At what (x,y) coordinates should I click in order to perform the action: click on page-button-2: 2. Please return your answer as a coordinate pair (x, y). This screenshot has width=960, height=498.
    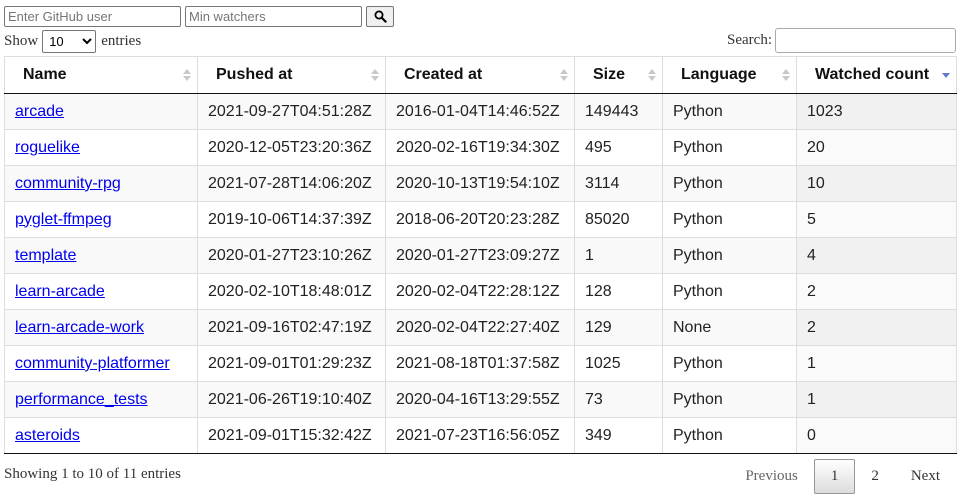
    Looking at the image, I should click on (875, 476).